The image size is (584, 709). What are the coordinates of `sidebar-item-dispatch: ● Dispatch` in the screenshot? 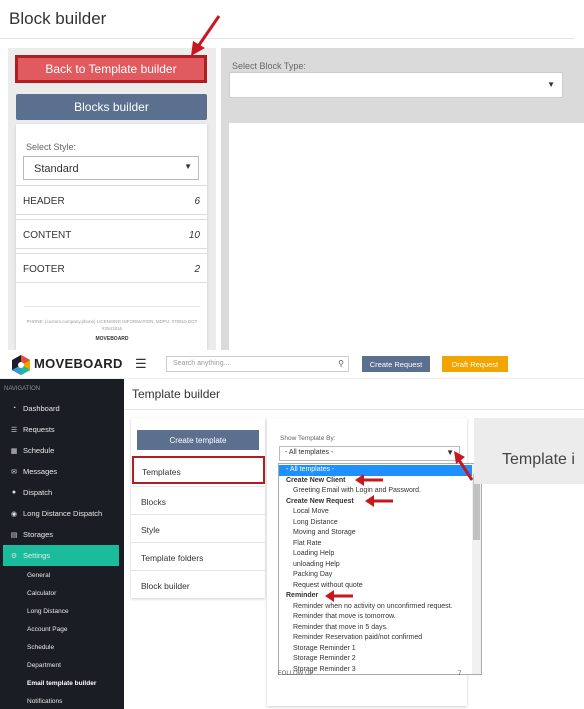 It's located at (62, 492).